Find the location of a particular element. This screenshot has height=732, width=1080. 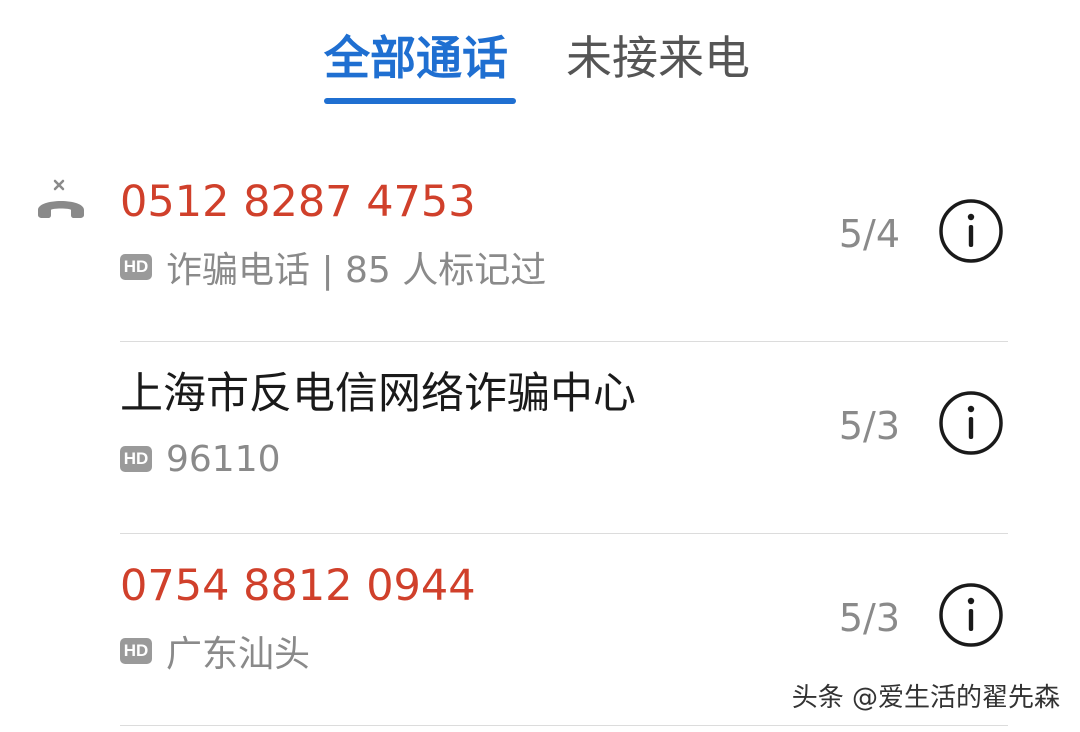

watermark: 头条 @爱生活的翟先森 is located at coordinates (925, 698).